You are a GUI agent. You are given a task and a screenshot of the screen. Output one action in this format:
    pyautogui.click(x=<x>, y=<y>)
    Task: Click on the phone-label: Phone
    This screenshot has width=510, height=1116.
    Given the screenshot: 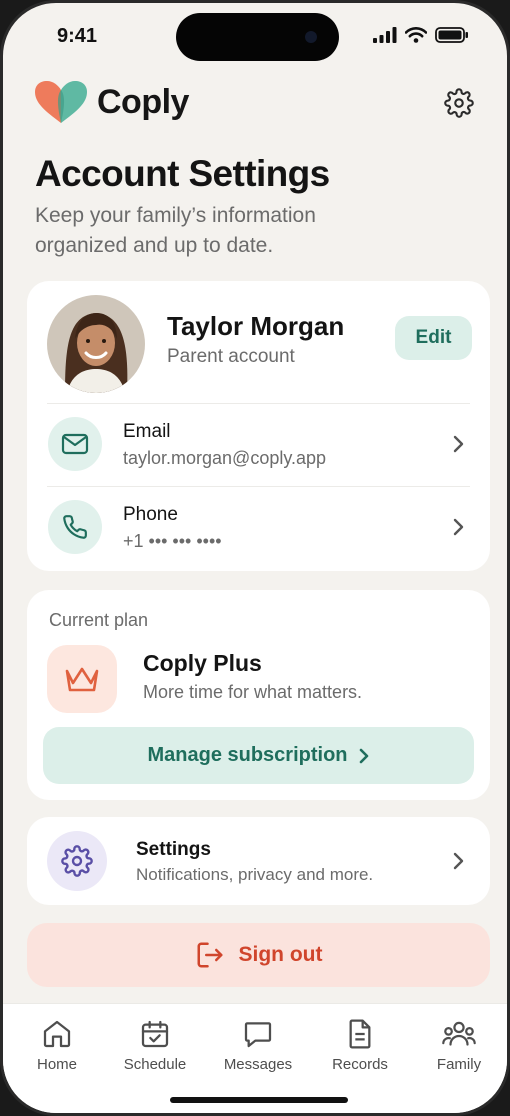 What is the action you would take?
    pyautogui.click(x=150, y=514)
    